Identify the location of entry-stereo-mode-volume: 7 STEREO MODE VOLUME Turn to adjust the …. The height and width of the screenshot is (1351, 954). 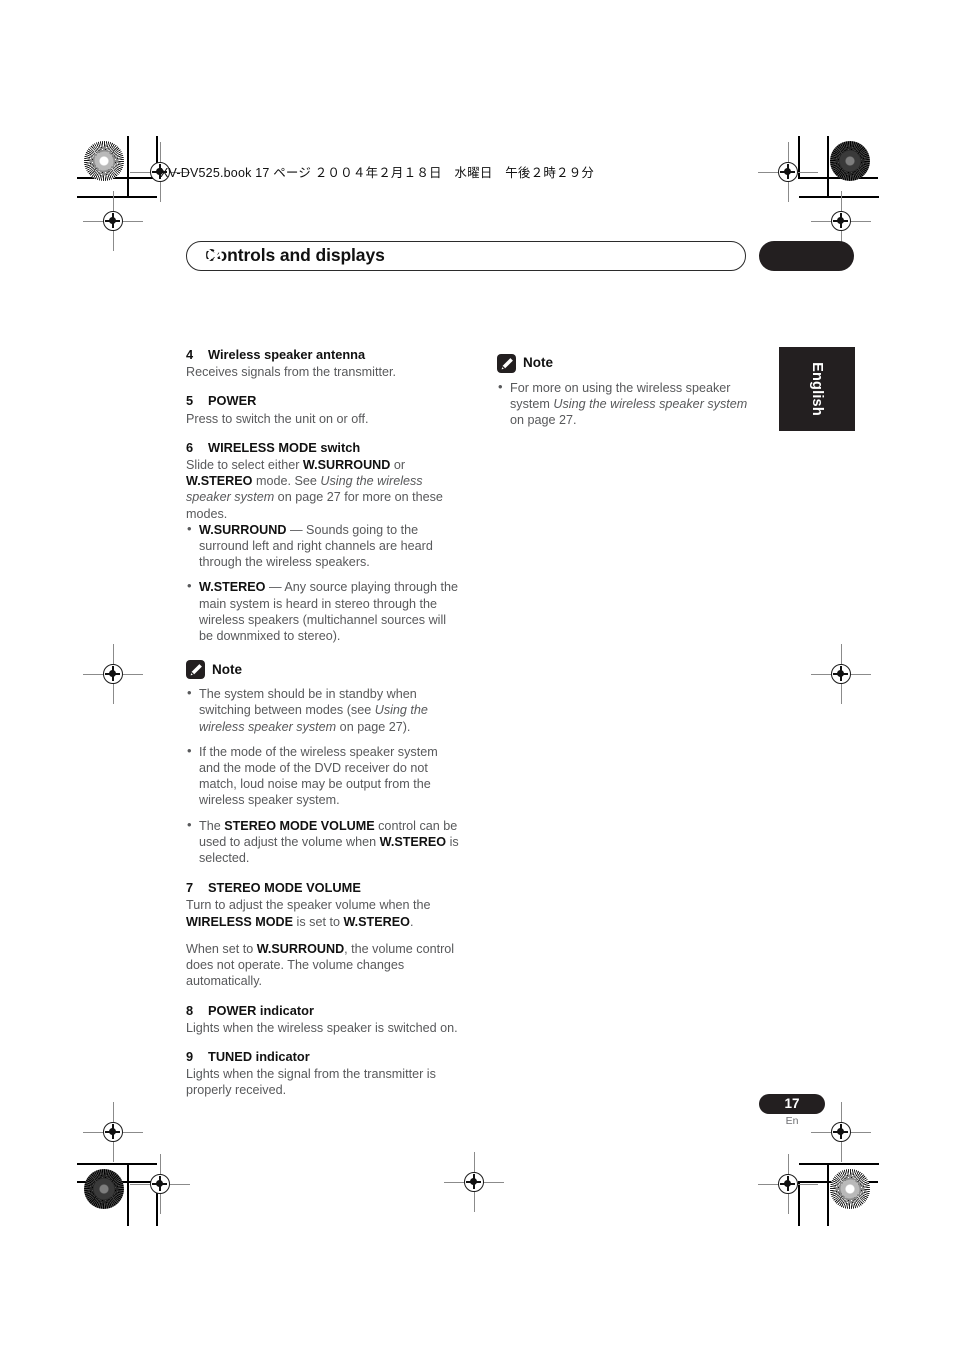
(324, 934).